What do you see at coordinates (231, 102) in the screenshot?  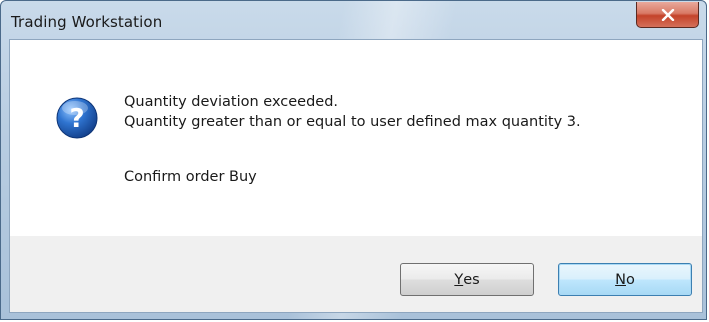 I see `message-line-1: Quantity deviation exceeded.` at bounding box center [231, 102].